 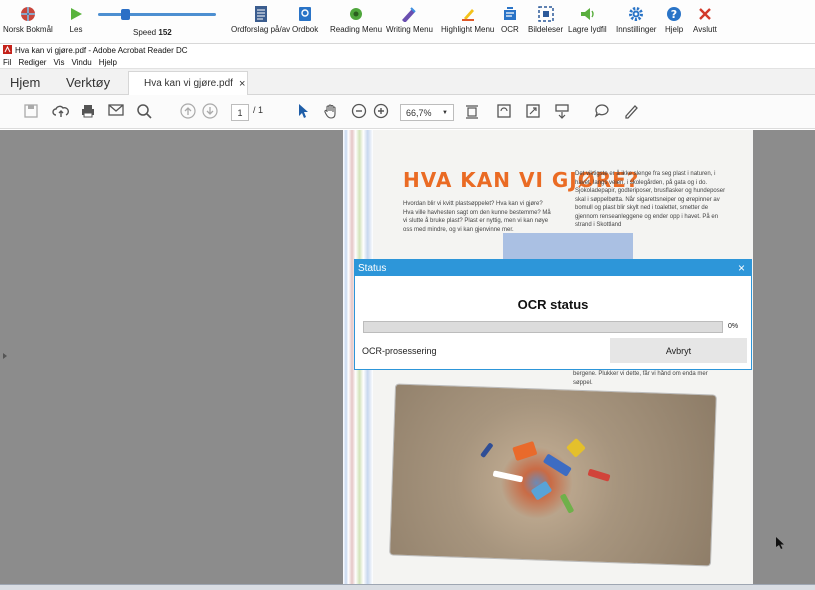 What do you see at coordinates (468, 29) in the screenshot?
I see `highlight-menu-label: Highlight Menu` at bounding box center [468, 29].